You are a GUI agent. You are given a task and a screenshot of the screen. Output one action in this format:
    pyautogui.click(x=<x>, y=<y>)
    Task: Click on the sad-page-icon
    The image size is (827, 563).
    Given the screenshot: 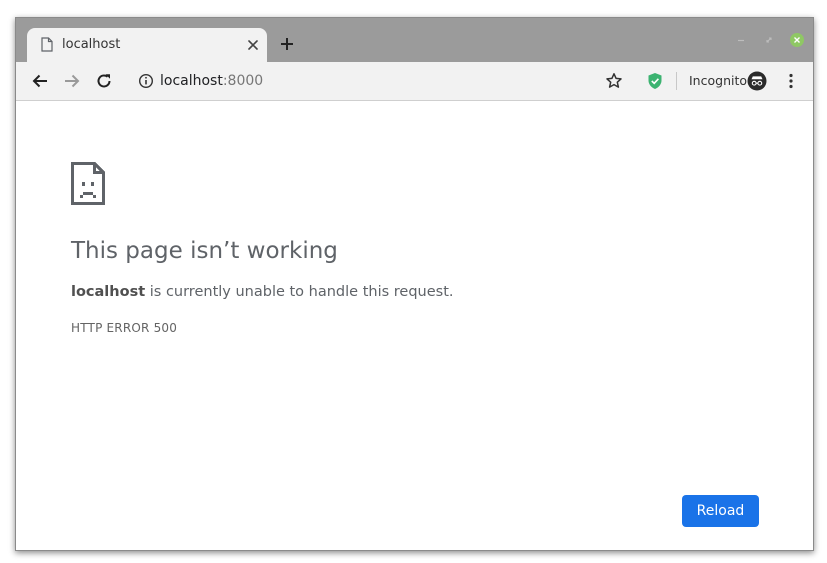 What is the action you would take?
    pyautogui.click(x=88, y=183)
    